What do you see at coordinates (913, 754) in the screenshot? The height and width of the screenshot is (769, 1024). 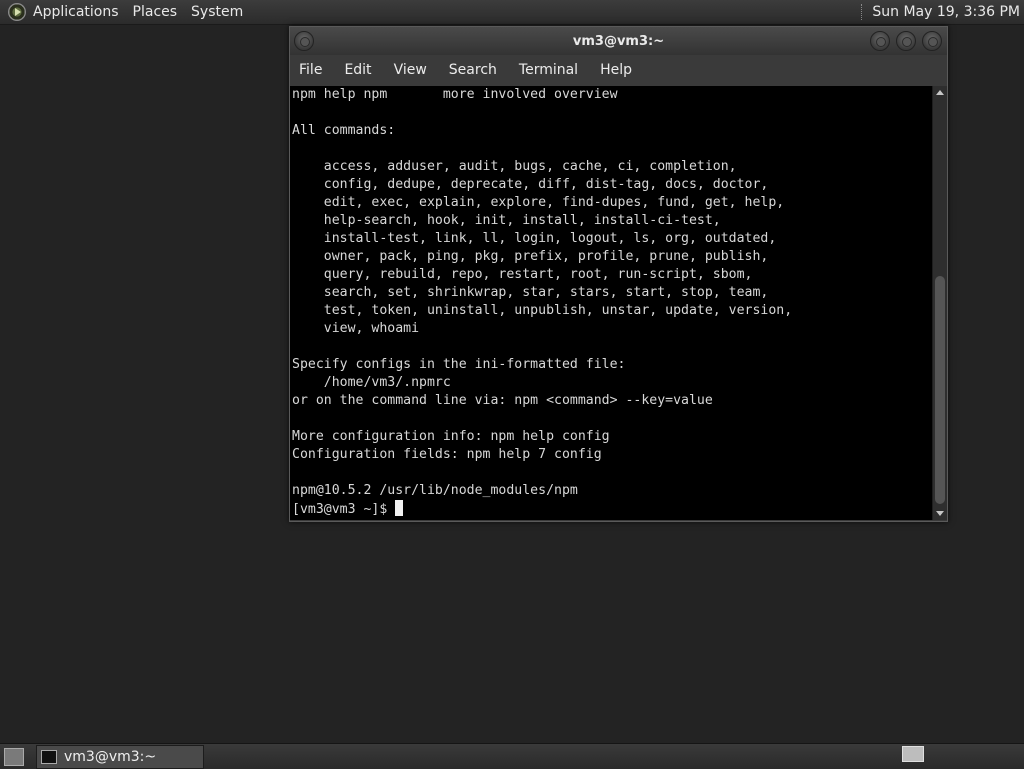 I see `workspace-switcher` at bounding box center [913, 754].